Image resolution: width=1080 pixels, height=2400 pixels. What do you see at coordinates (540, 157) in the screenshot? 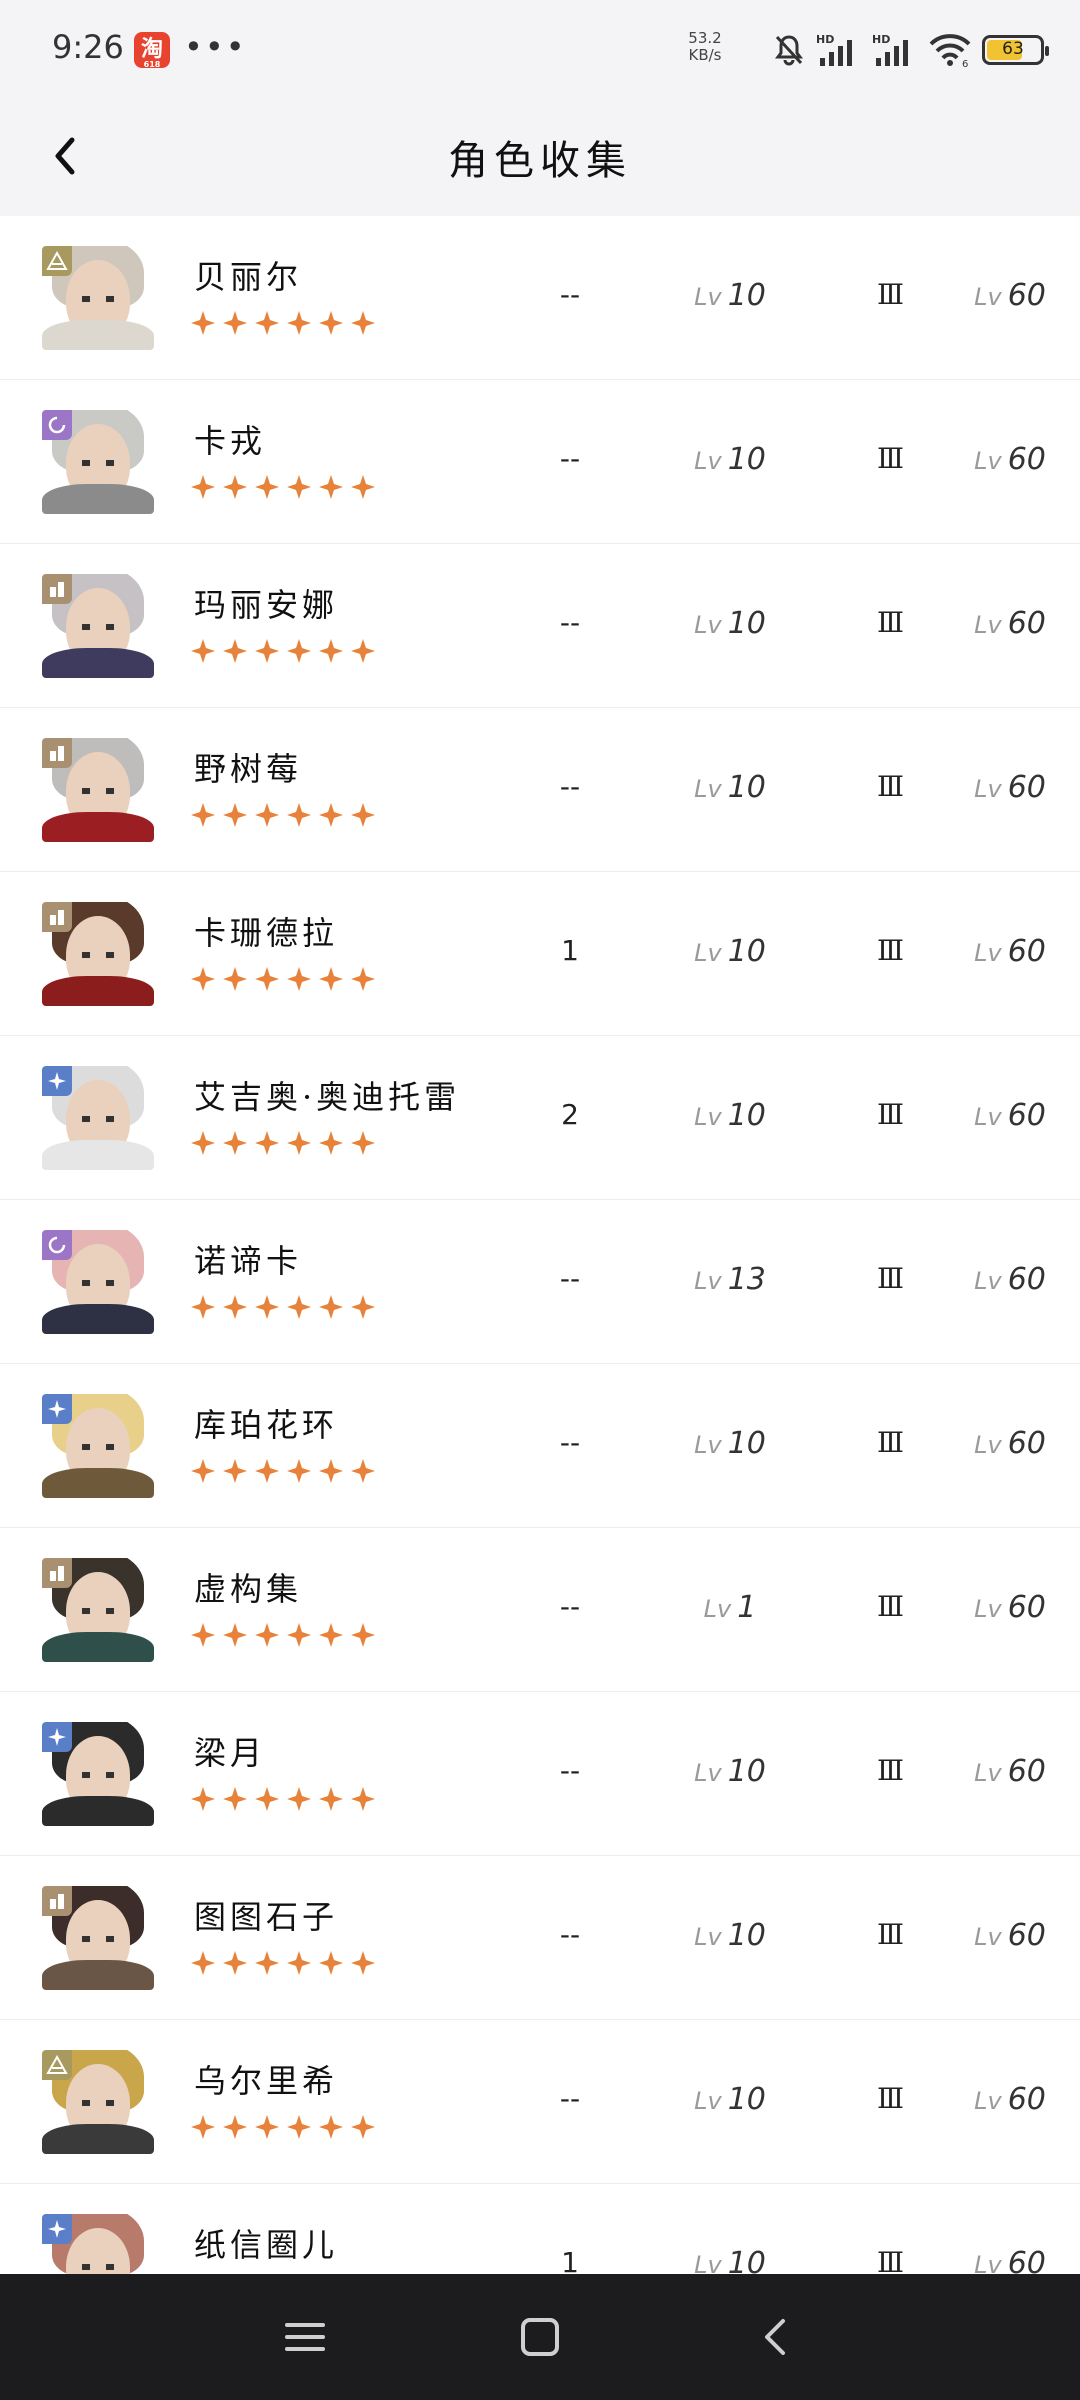
I see `page-header: 角色收集` at bounding box center [540, 157].